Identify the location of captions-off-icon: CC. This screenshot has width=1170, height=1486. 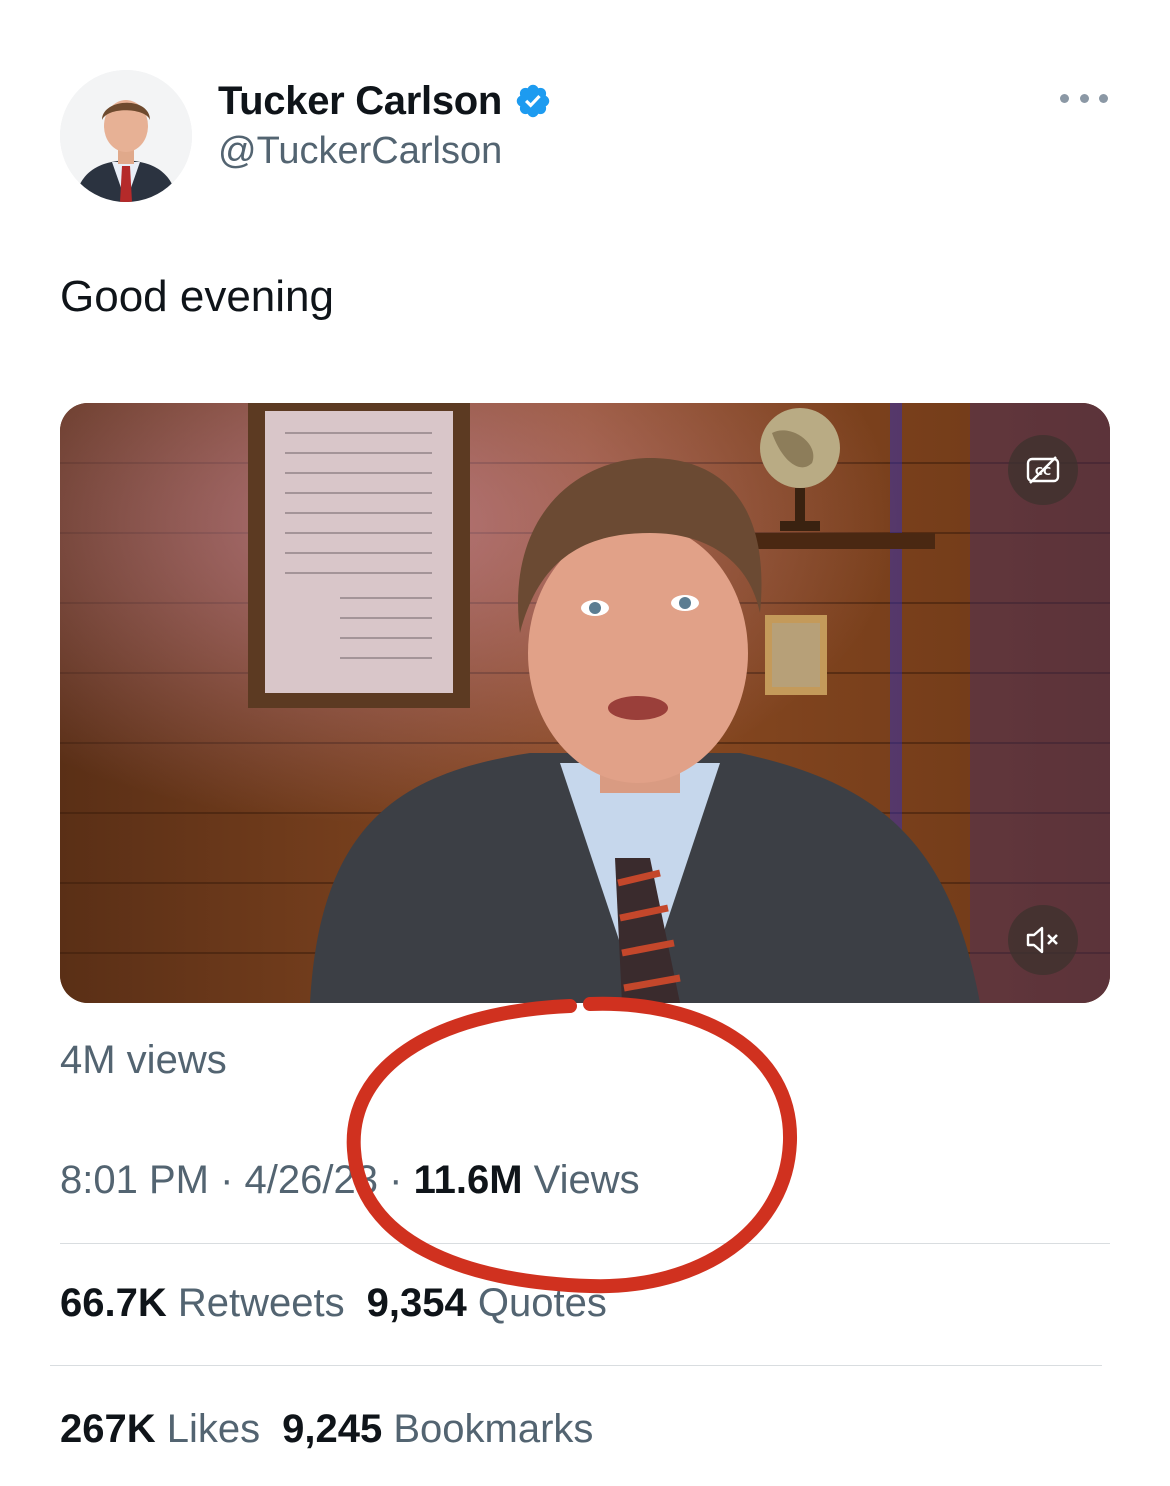
(1043, 470).